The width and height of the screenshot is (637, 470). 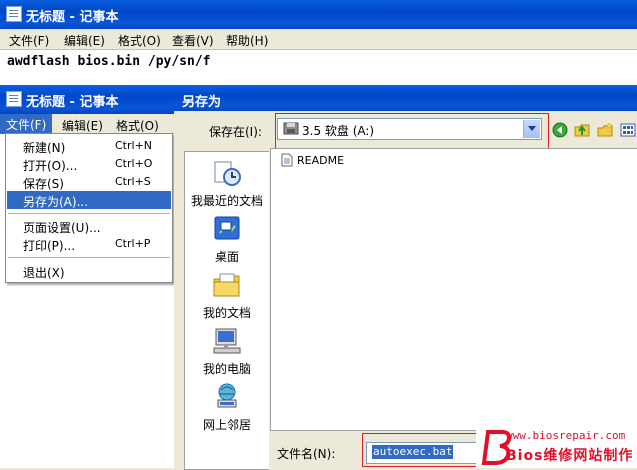 I want to click on place-label: 桌面, so click(x=226, y=257).